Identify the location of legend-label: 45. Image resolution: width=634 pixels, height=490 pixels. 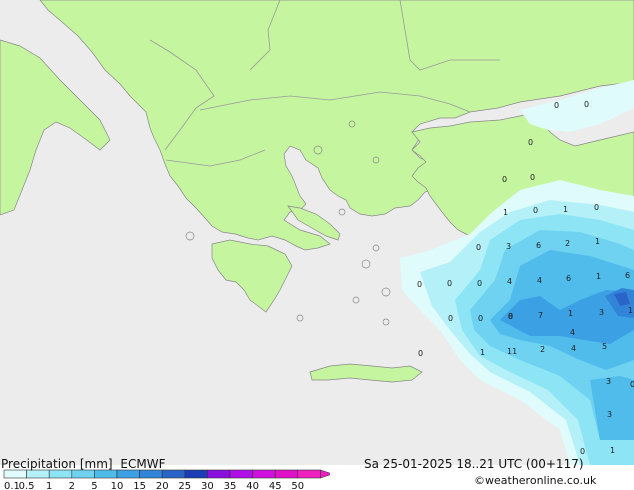
(275, 485).